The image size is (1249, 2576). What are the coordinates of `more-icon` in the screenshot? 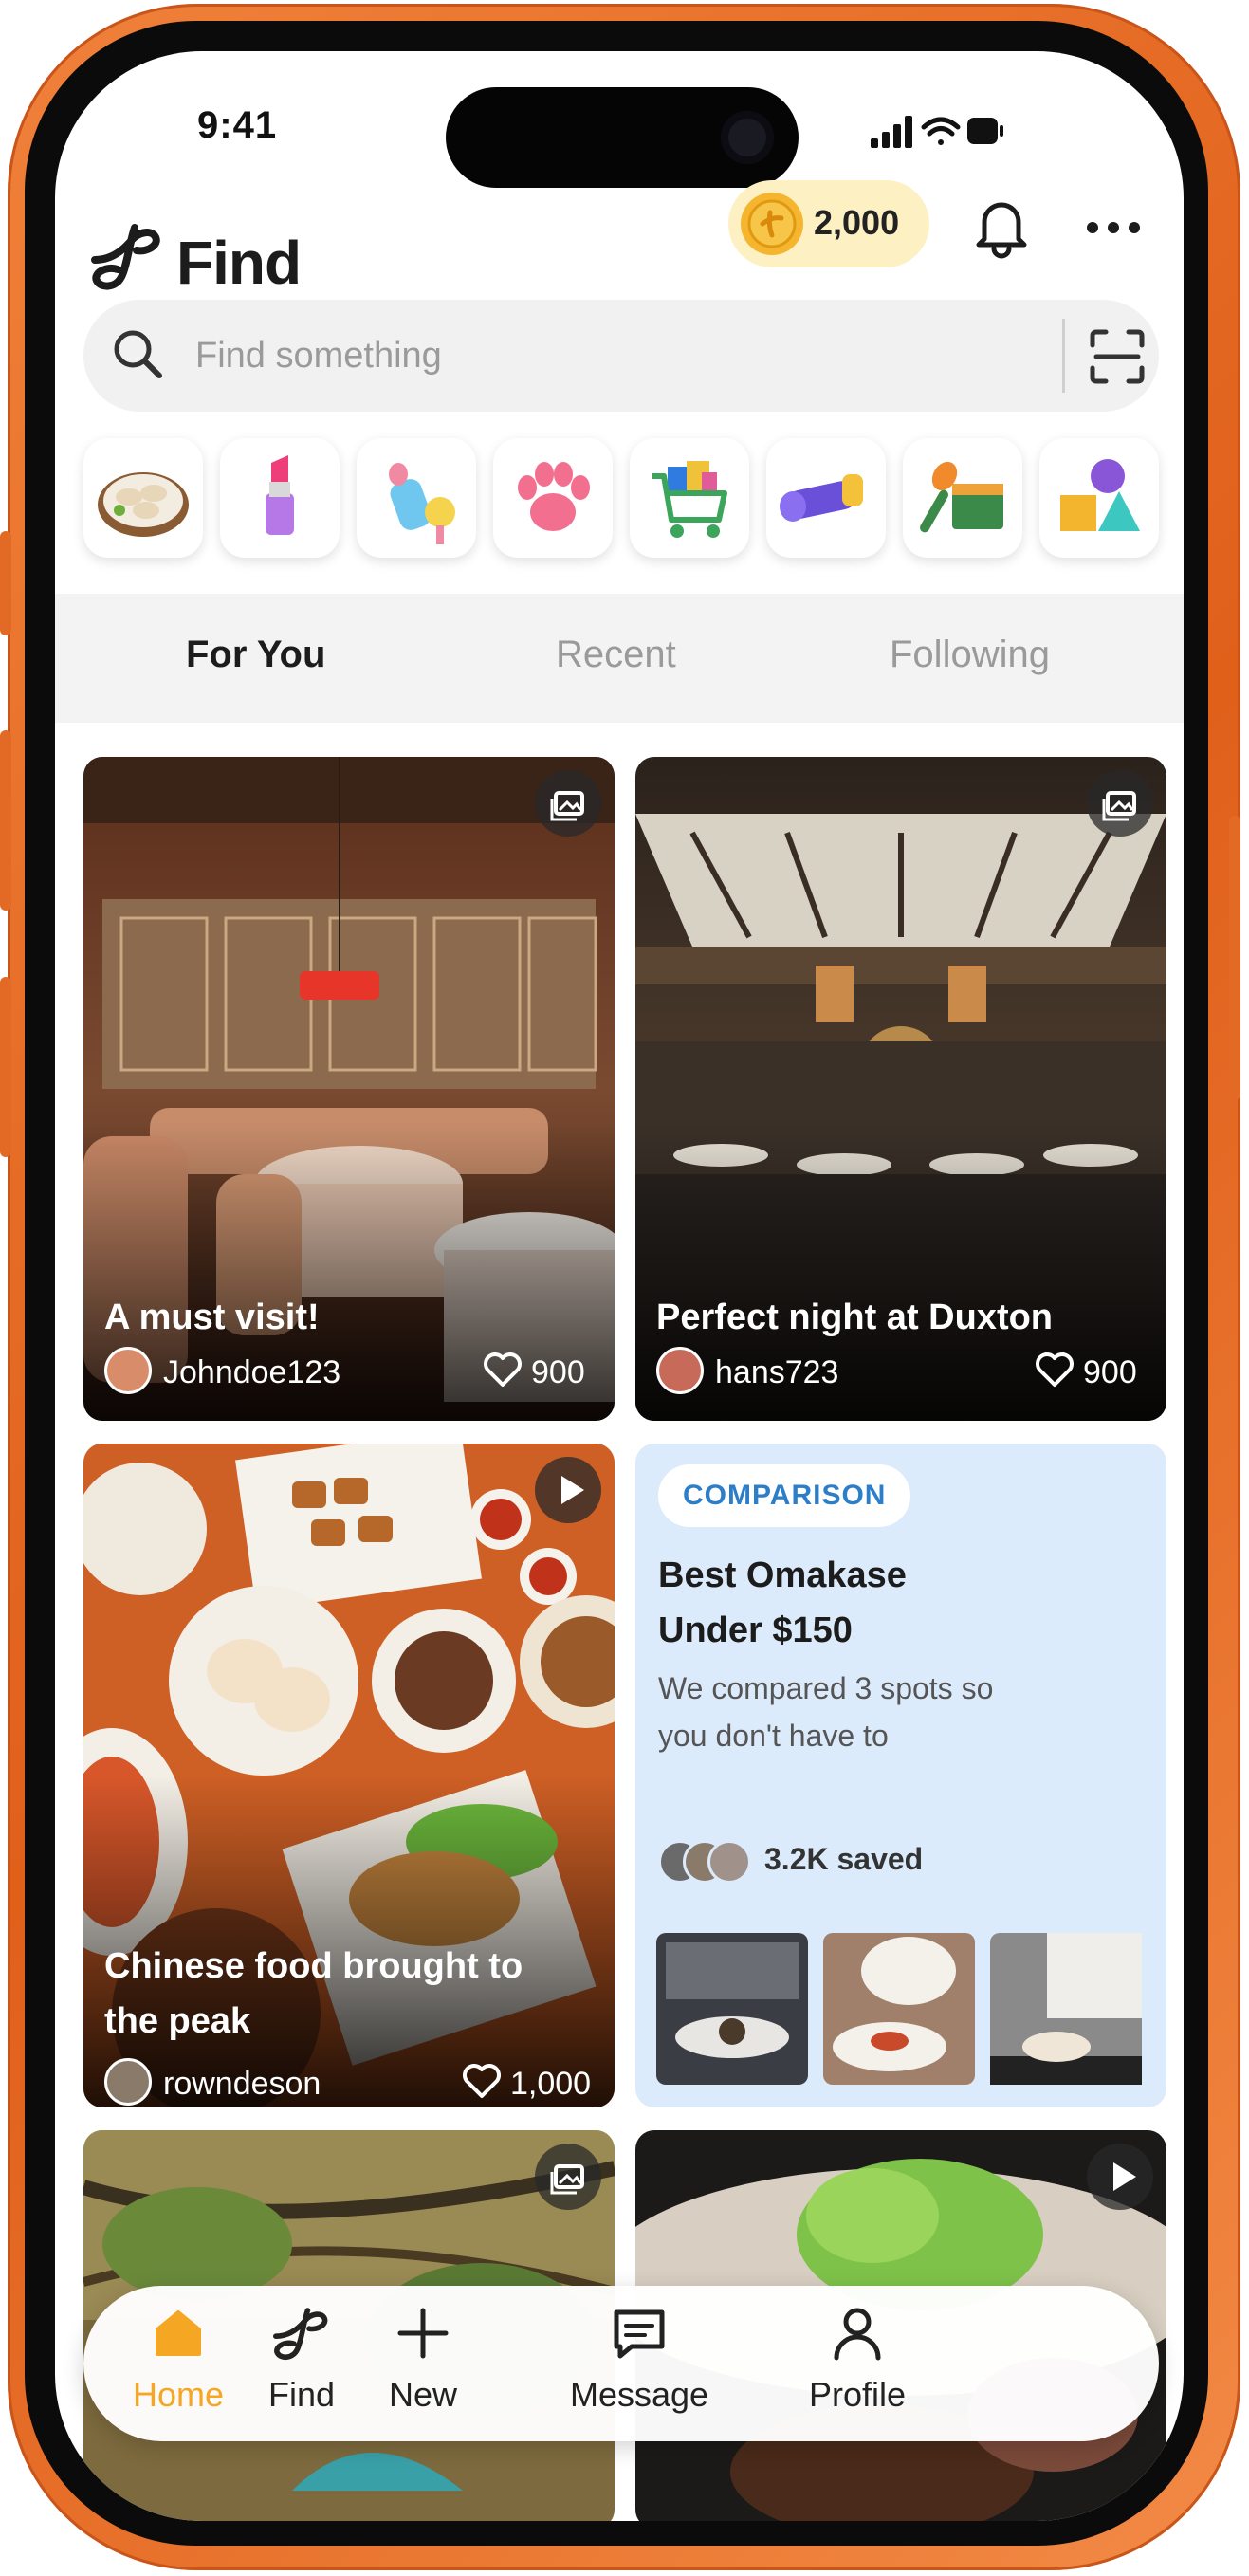 It's located at (1113, 227).